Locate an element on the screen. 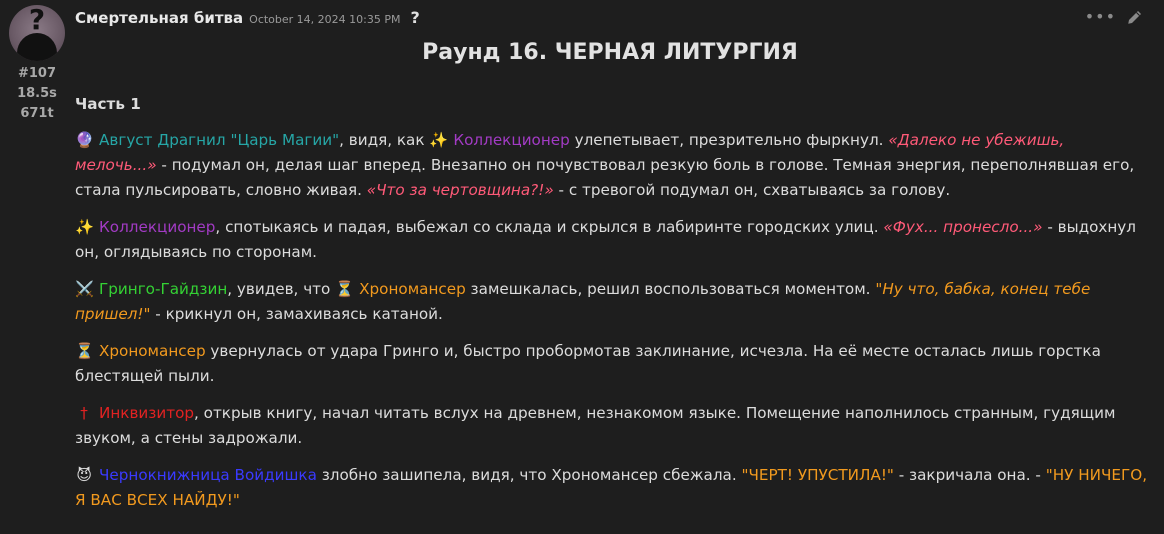 This screenshot has height=534, width=1164. dagger-cross-icon: † is located at coordinates (84, 413).